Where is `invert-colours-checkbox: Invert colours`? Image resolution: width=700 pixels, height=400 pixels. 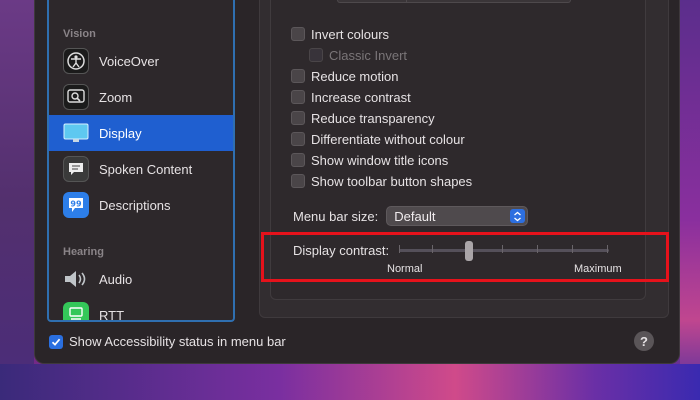 invert-colours-checkbox: Invert colours is located at coordinates (340, 34).